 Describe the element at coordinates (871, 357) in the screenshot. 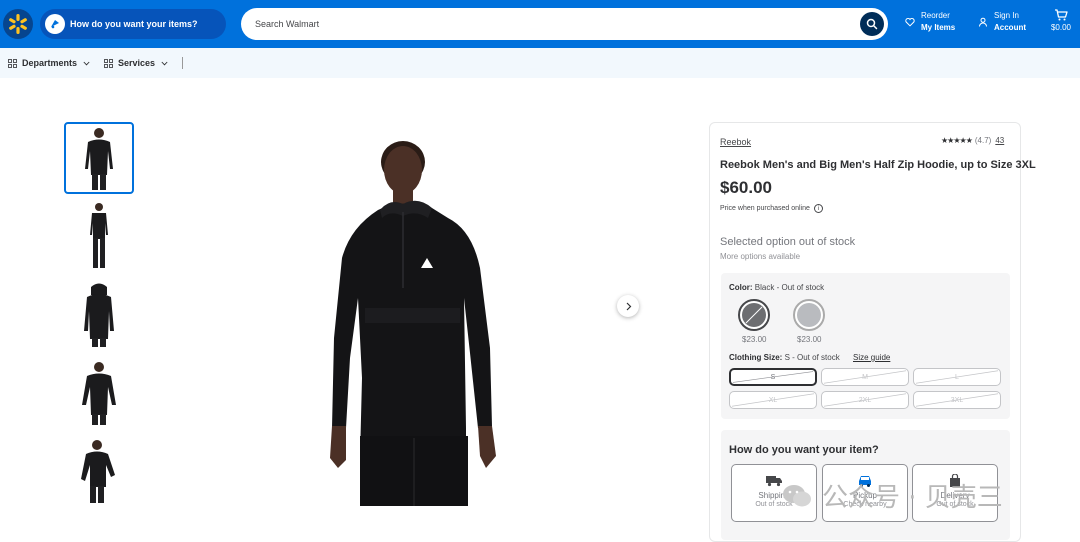

I see `size-guide-link: Size guide` at that location.